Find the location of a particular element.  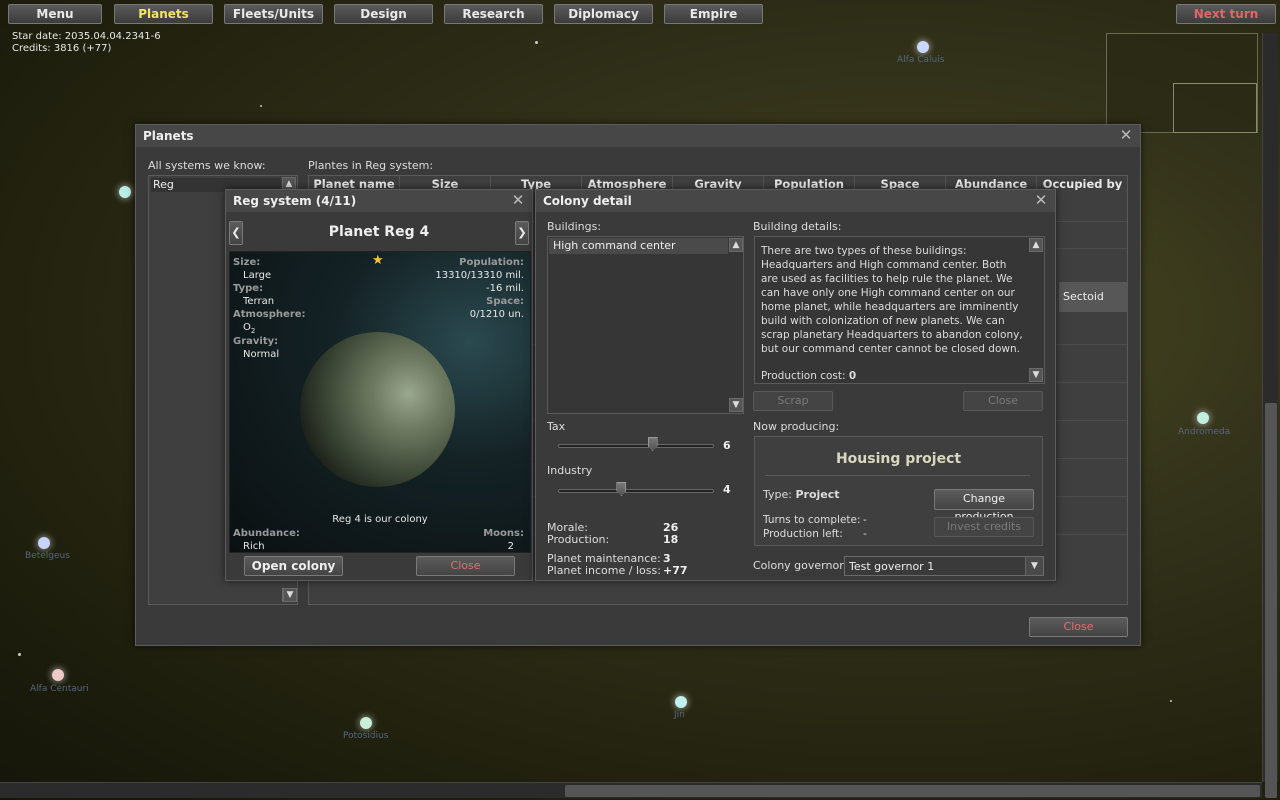

planet-detail-title: Reg system (4/11) is located at coordinates (379, 201).